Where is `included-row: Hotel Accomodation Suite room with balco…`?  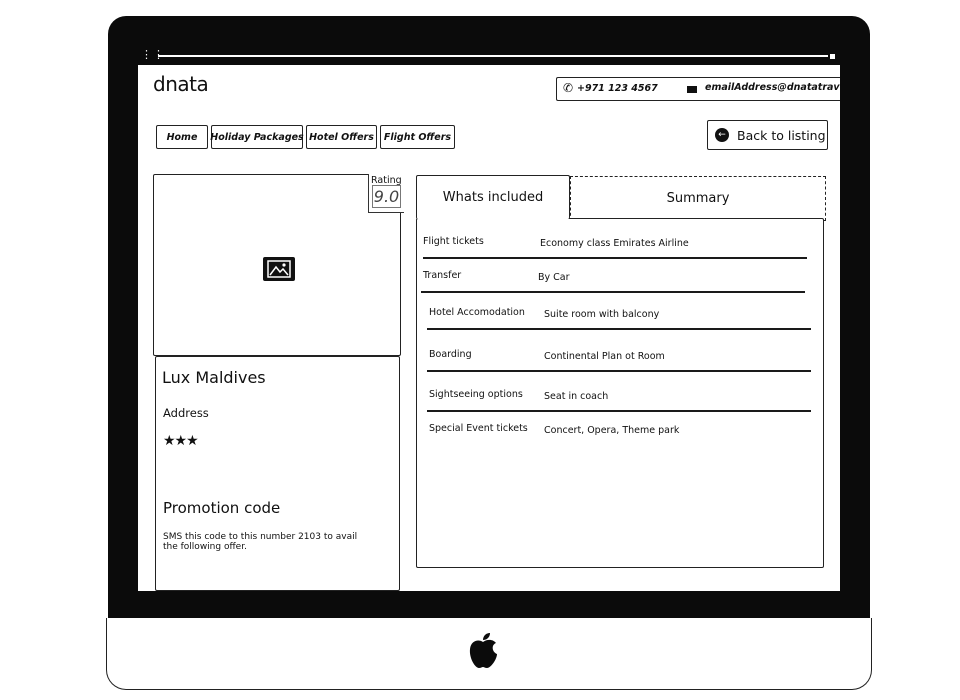 included-row: Hotel Accomodation Suite room with balco… is located at coordinates (618, 325).